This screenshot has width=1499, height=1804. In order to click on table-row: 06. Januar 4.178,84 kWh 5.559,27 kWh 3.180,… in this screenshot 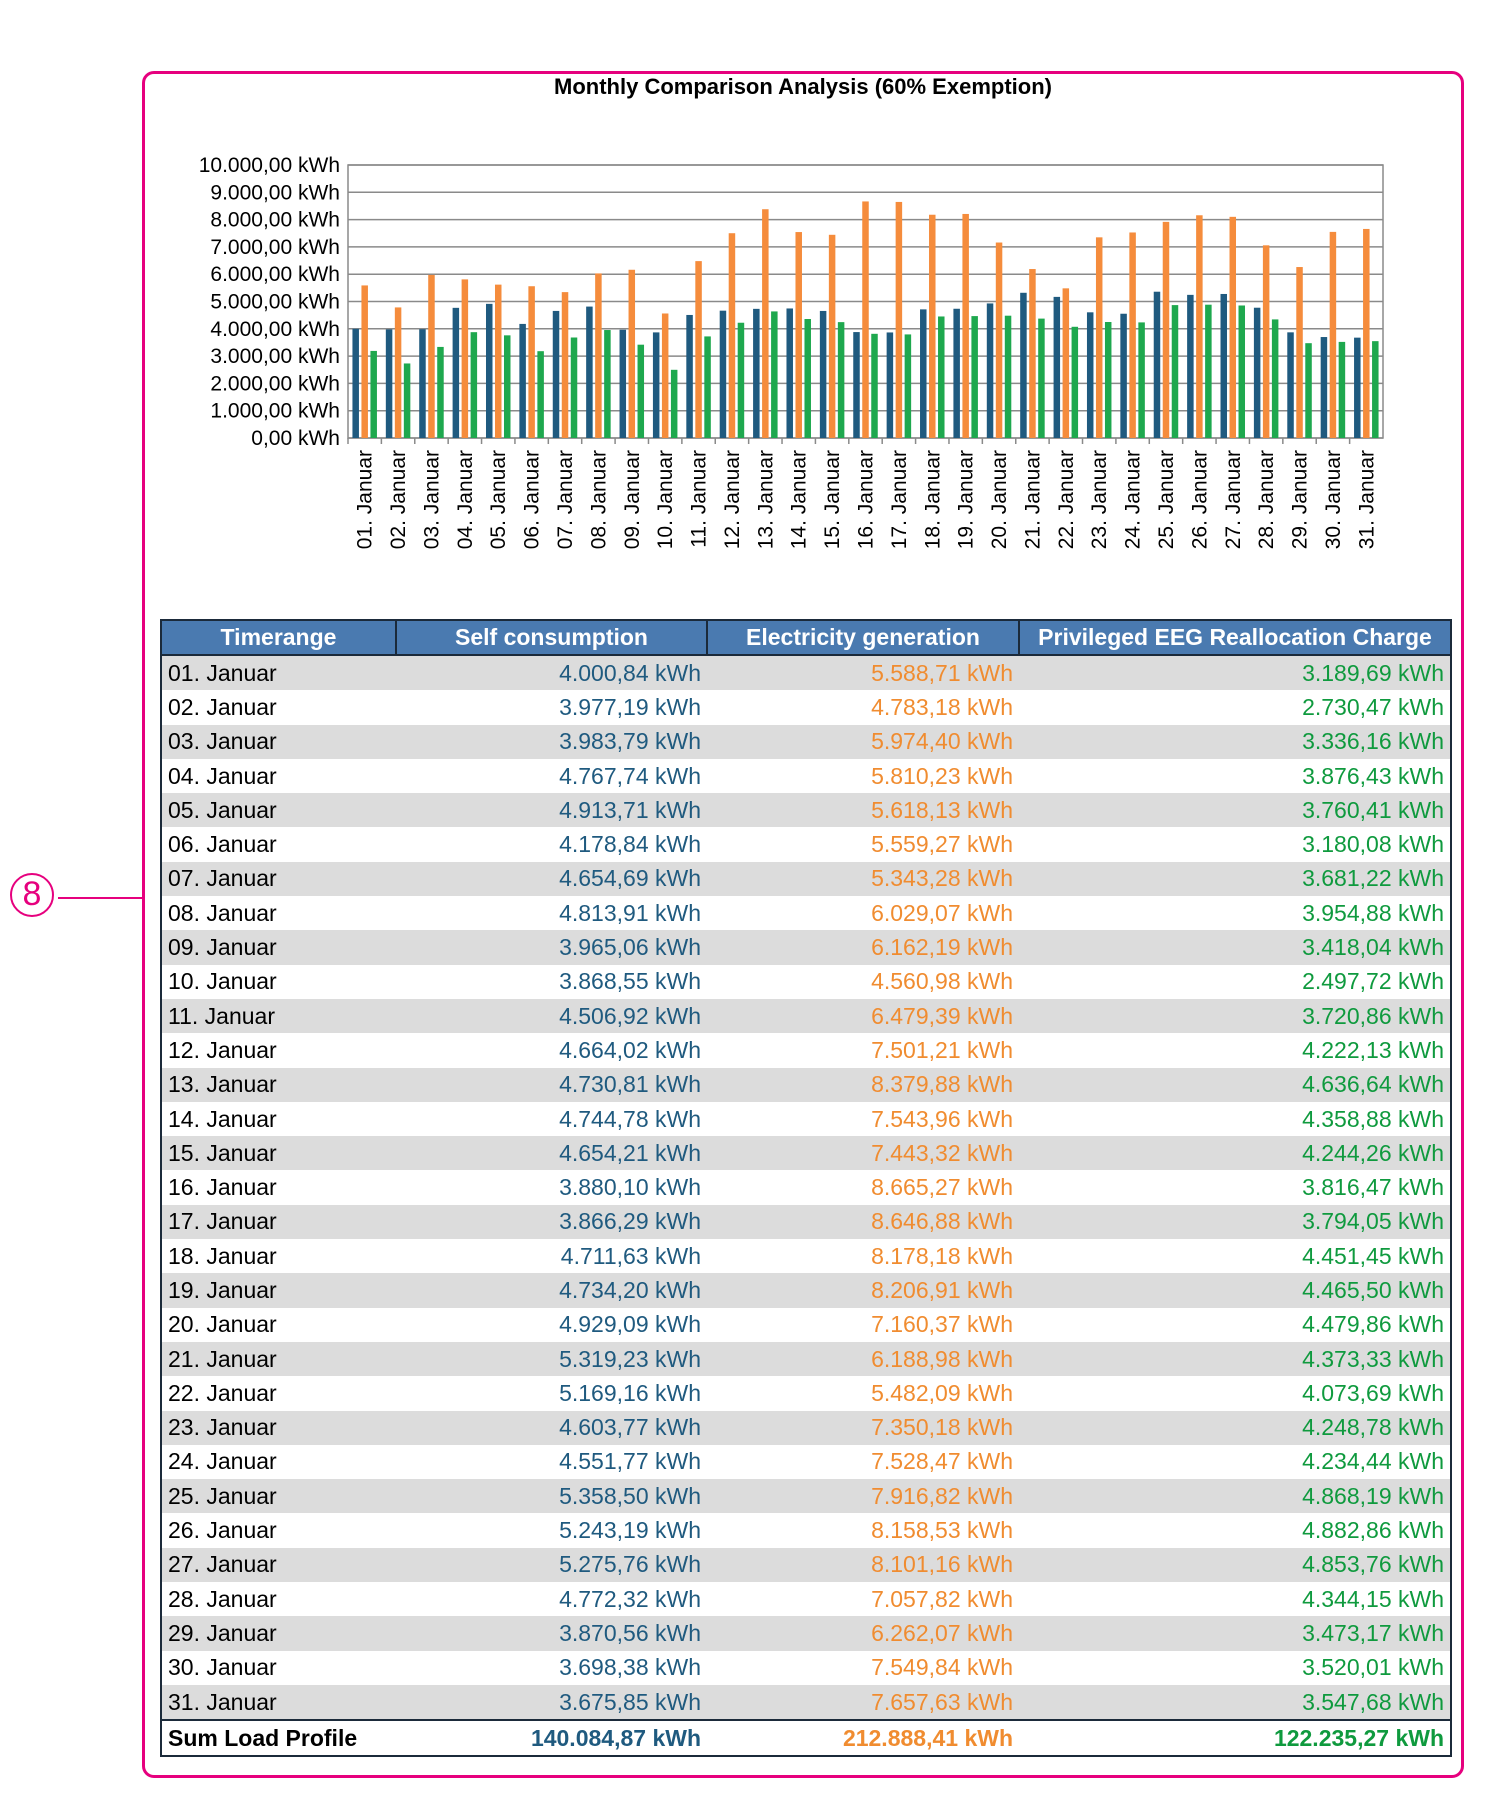, I will do `click(806, 844)`.